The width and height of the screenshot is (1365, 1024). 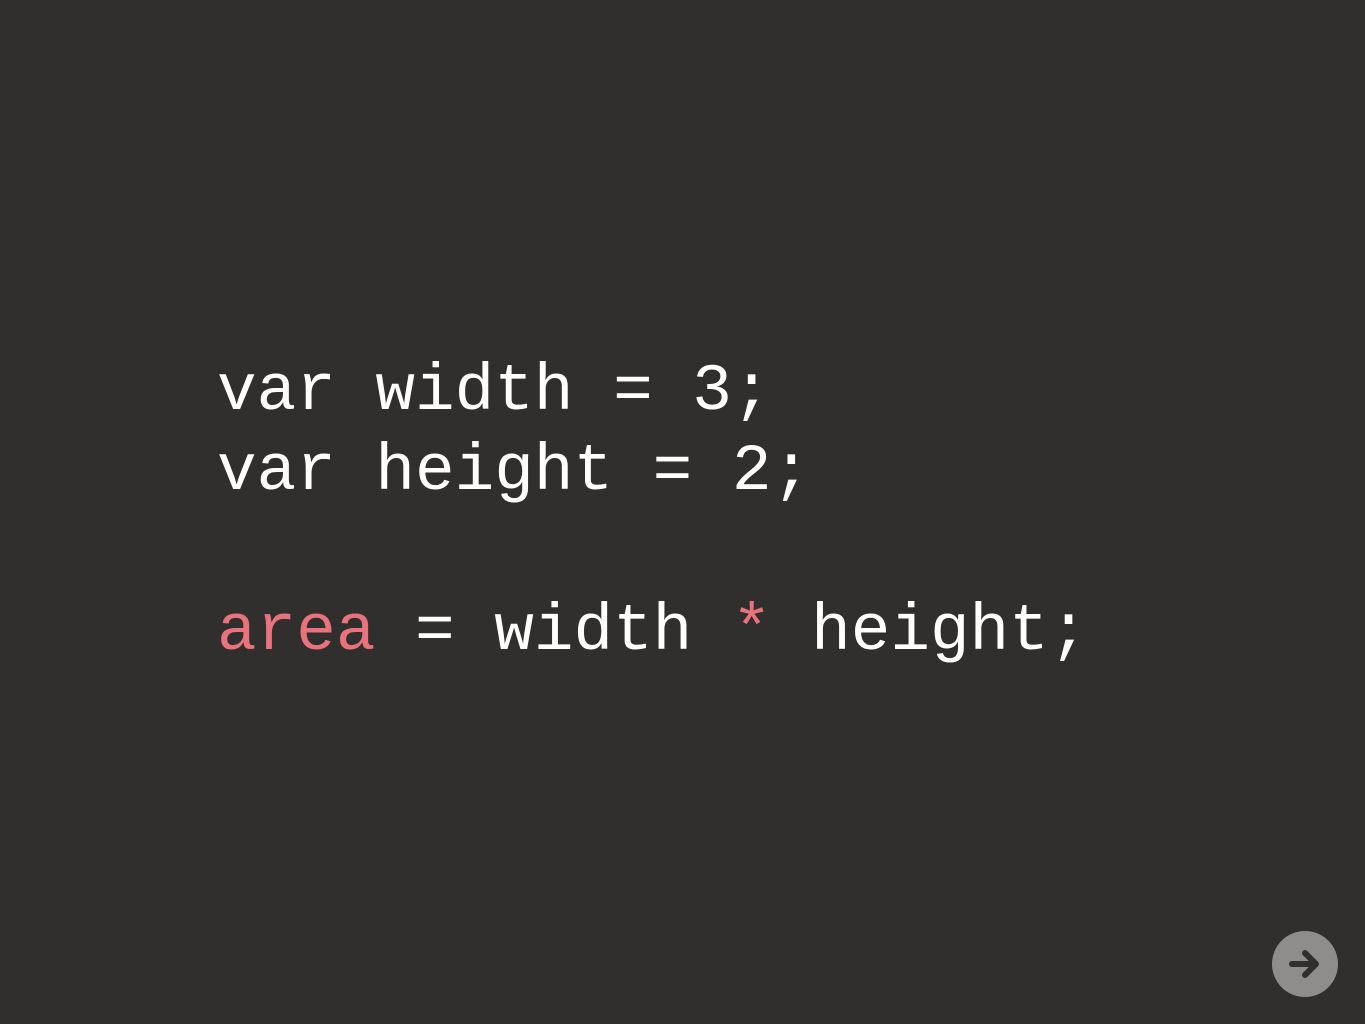 I want to click on arrow-right-icon, so click(x=1304, y=964).